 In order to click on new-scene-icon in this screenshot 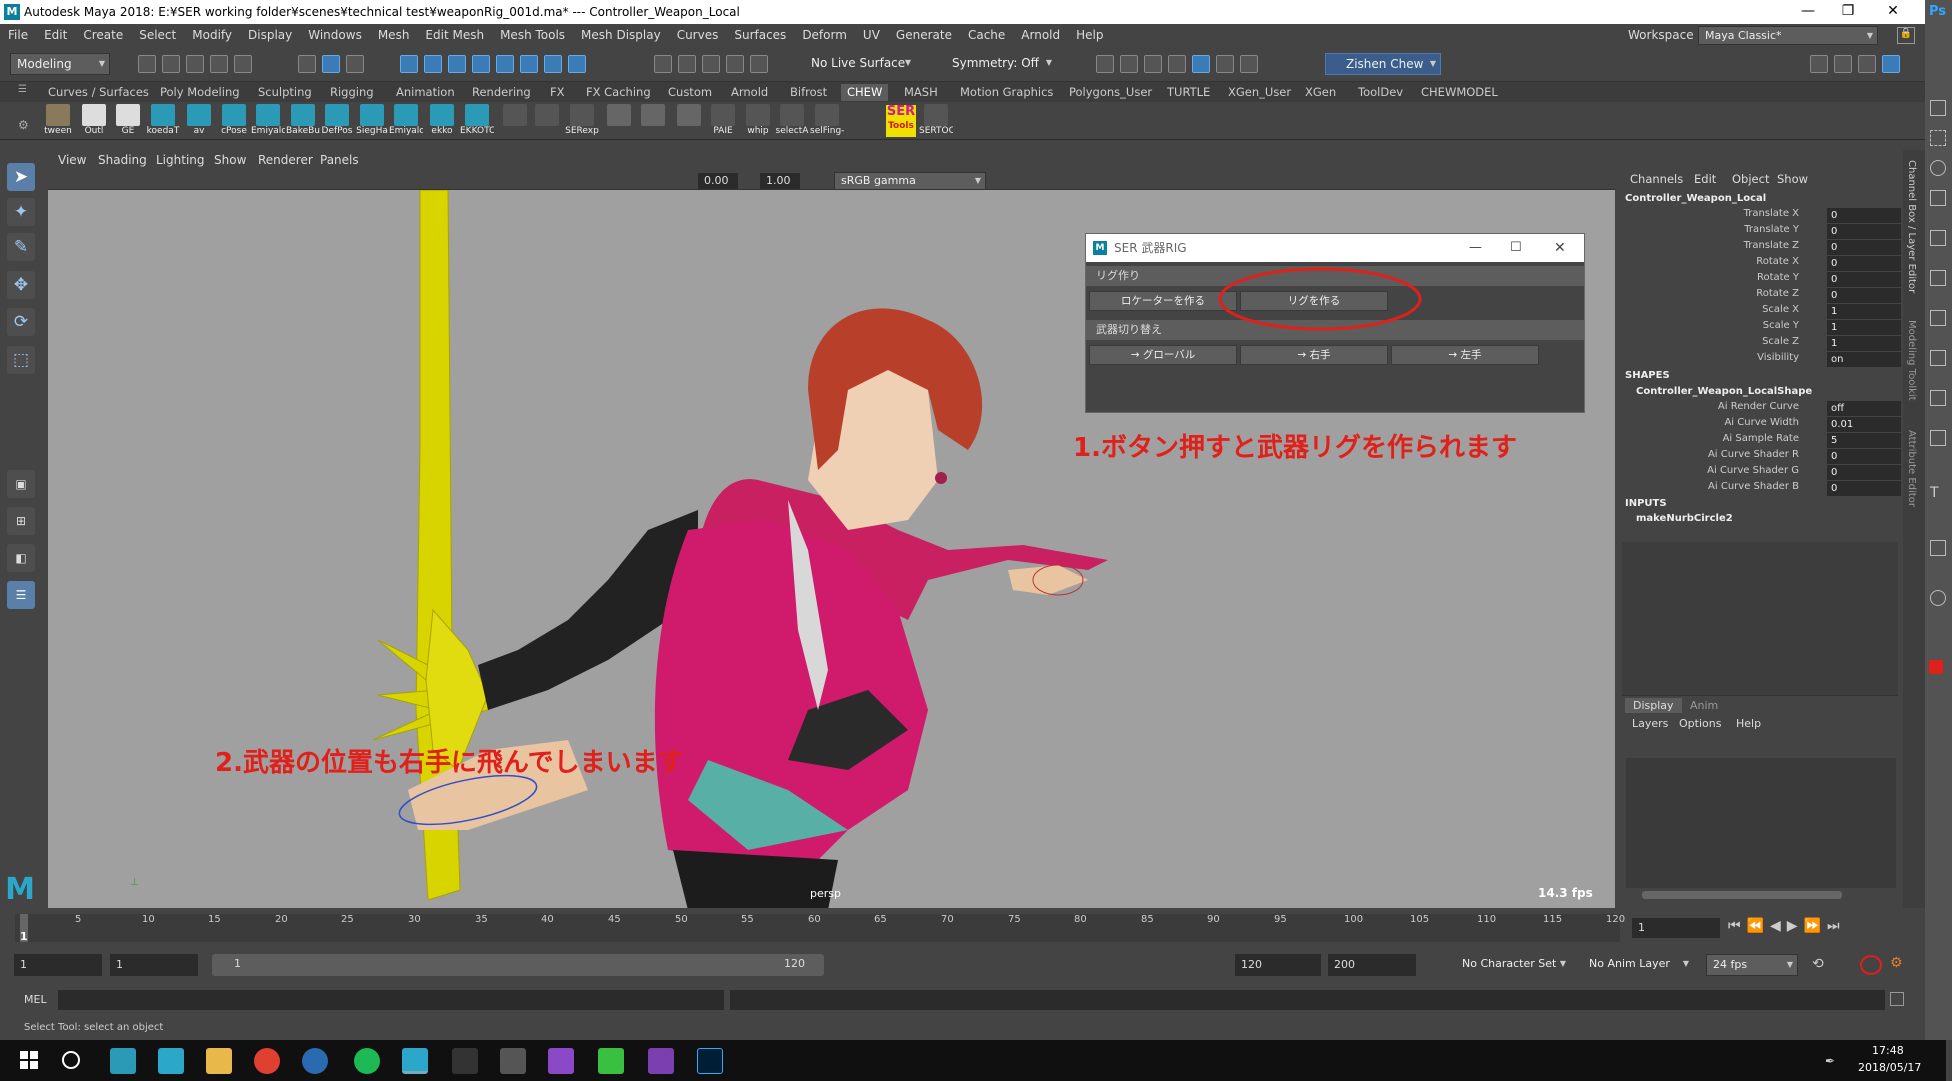, I will do `click(147, 64)`.